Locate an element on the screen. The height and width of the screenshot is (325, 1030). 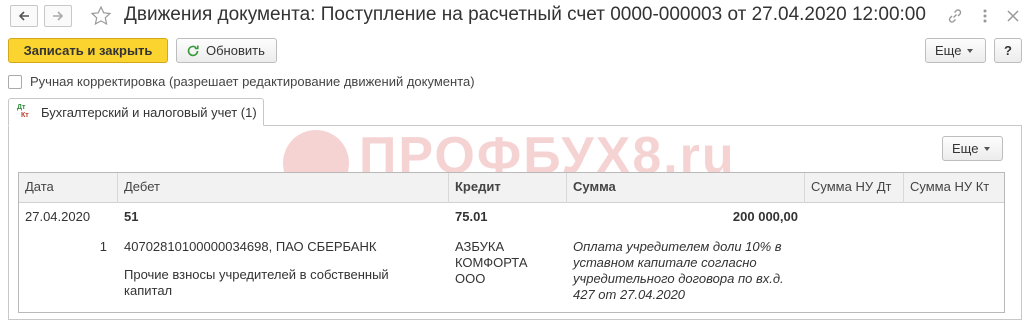
row-debit-account: 51 is located at coordinates (131, 216).